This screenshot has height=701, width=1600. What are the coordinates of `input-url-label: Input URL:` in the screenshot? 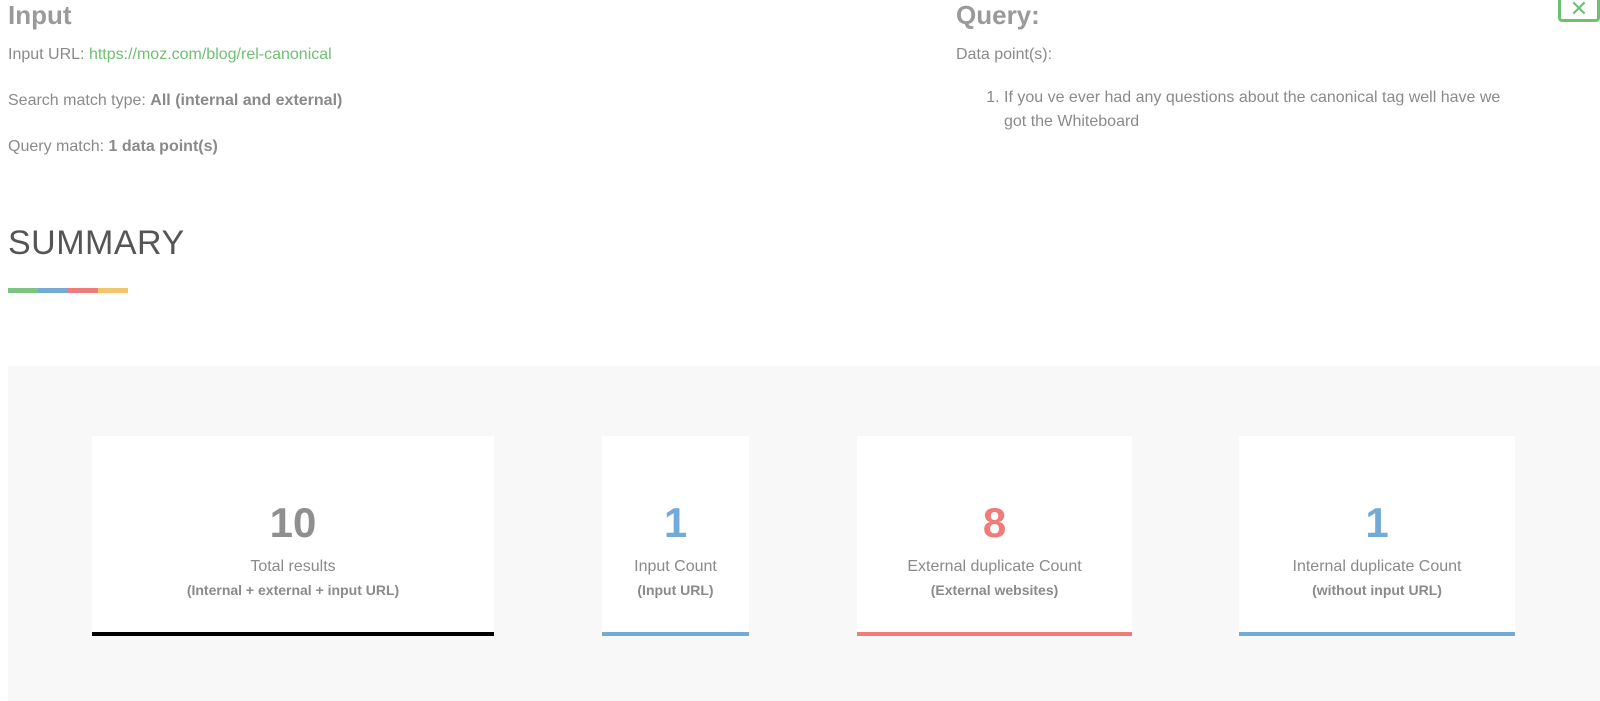 It's located at (48, 54).